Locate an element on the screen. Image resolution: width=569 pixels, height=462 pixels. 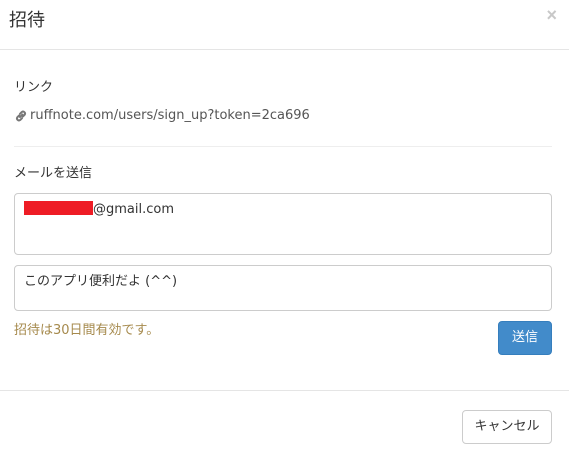
link-icon is located at coordinates (21, 116).